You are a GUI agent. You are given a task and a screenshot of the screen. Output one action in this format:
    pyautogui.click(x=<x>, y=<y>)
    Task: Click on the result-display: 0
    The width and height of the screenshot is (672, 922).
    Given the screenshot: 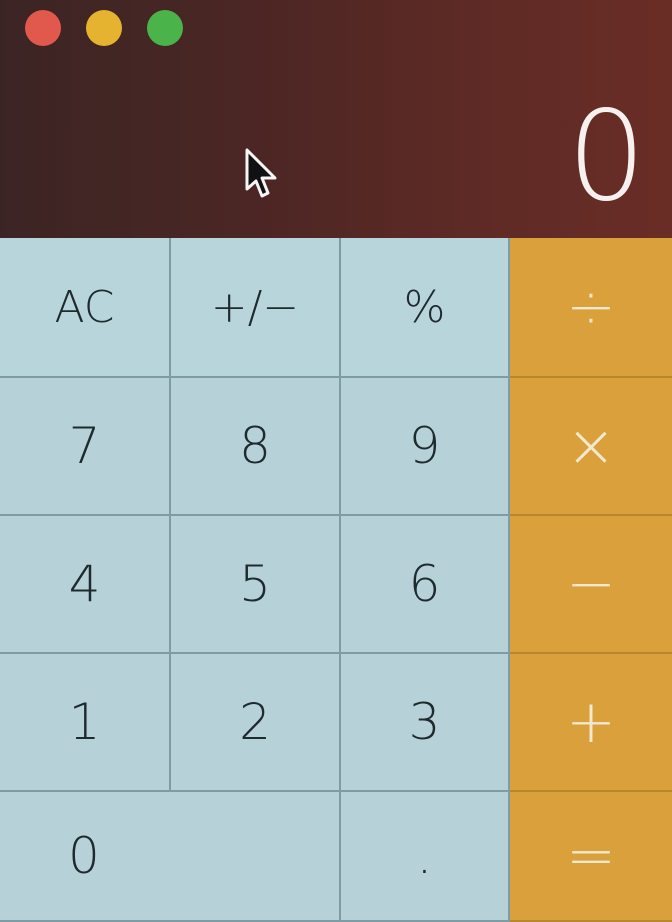 What is the action you would take?
    pyautogui.click(x=606, y=157)
    